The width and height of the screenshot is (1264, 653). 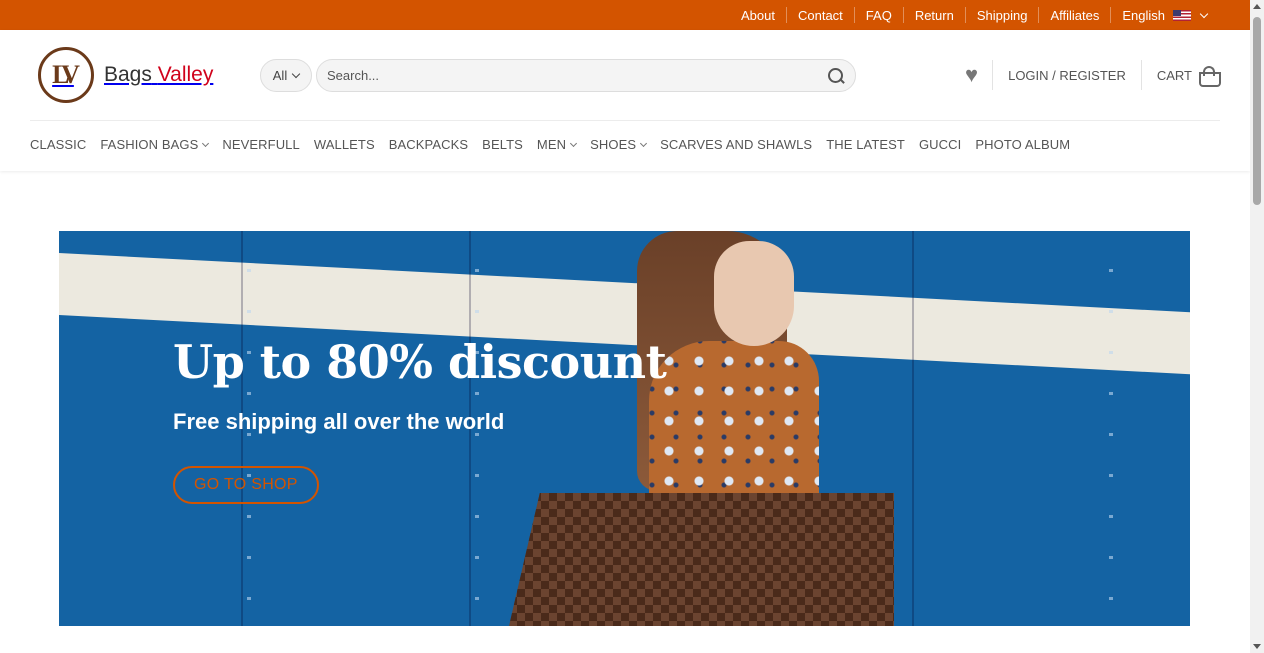 What do you see at coordinates (754, 293) in the screenshot?
I see `model-face` at bounding box center [754, 293].